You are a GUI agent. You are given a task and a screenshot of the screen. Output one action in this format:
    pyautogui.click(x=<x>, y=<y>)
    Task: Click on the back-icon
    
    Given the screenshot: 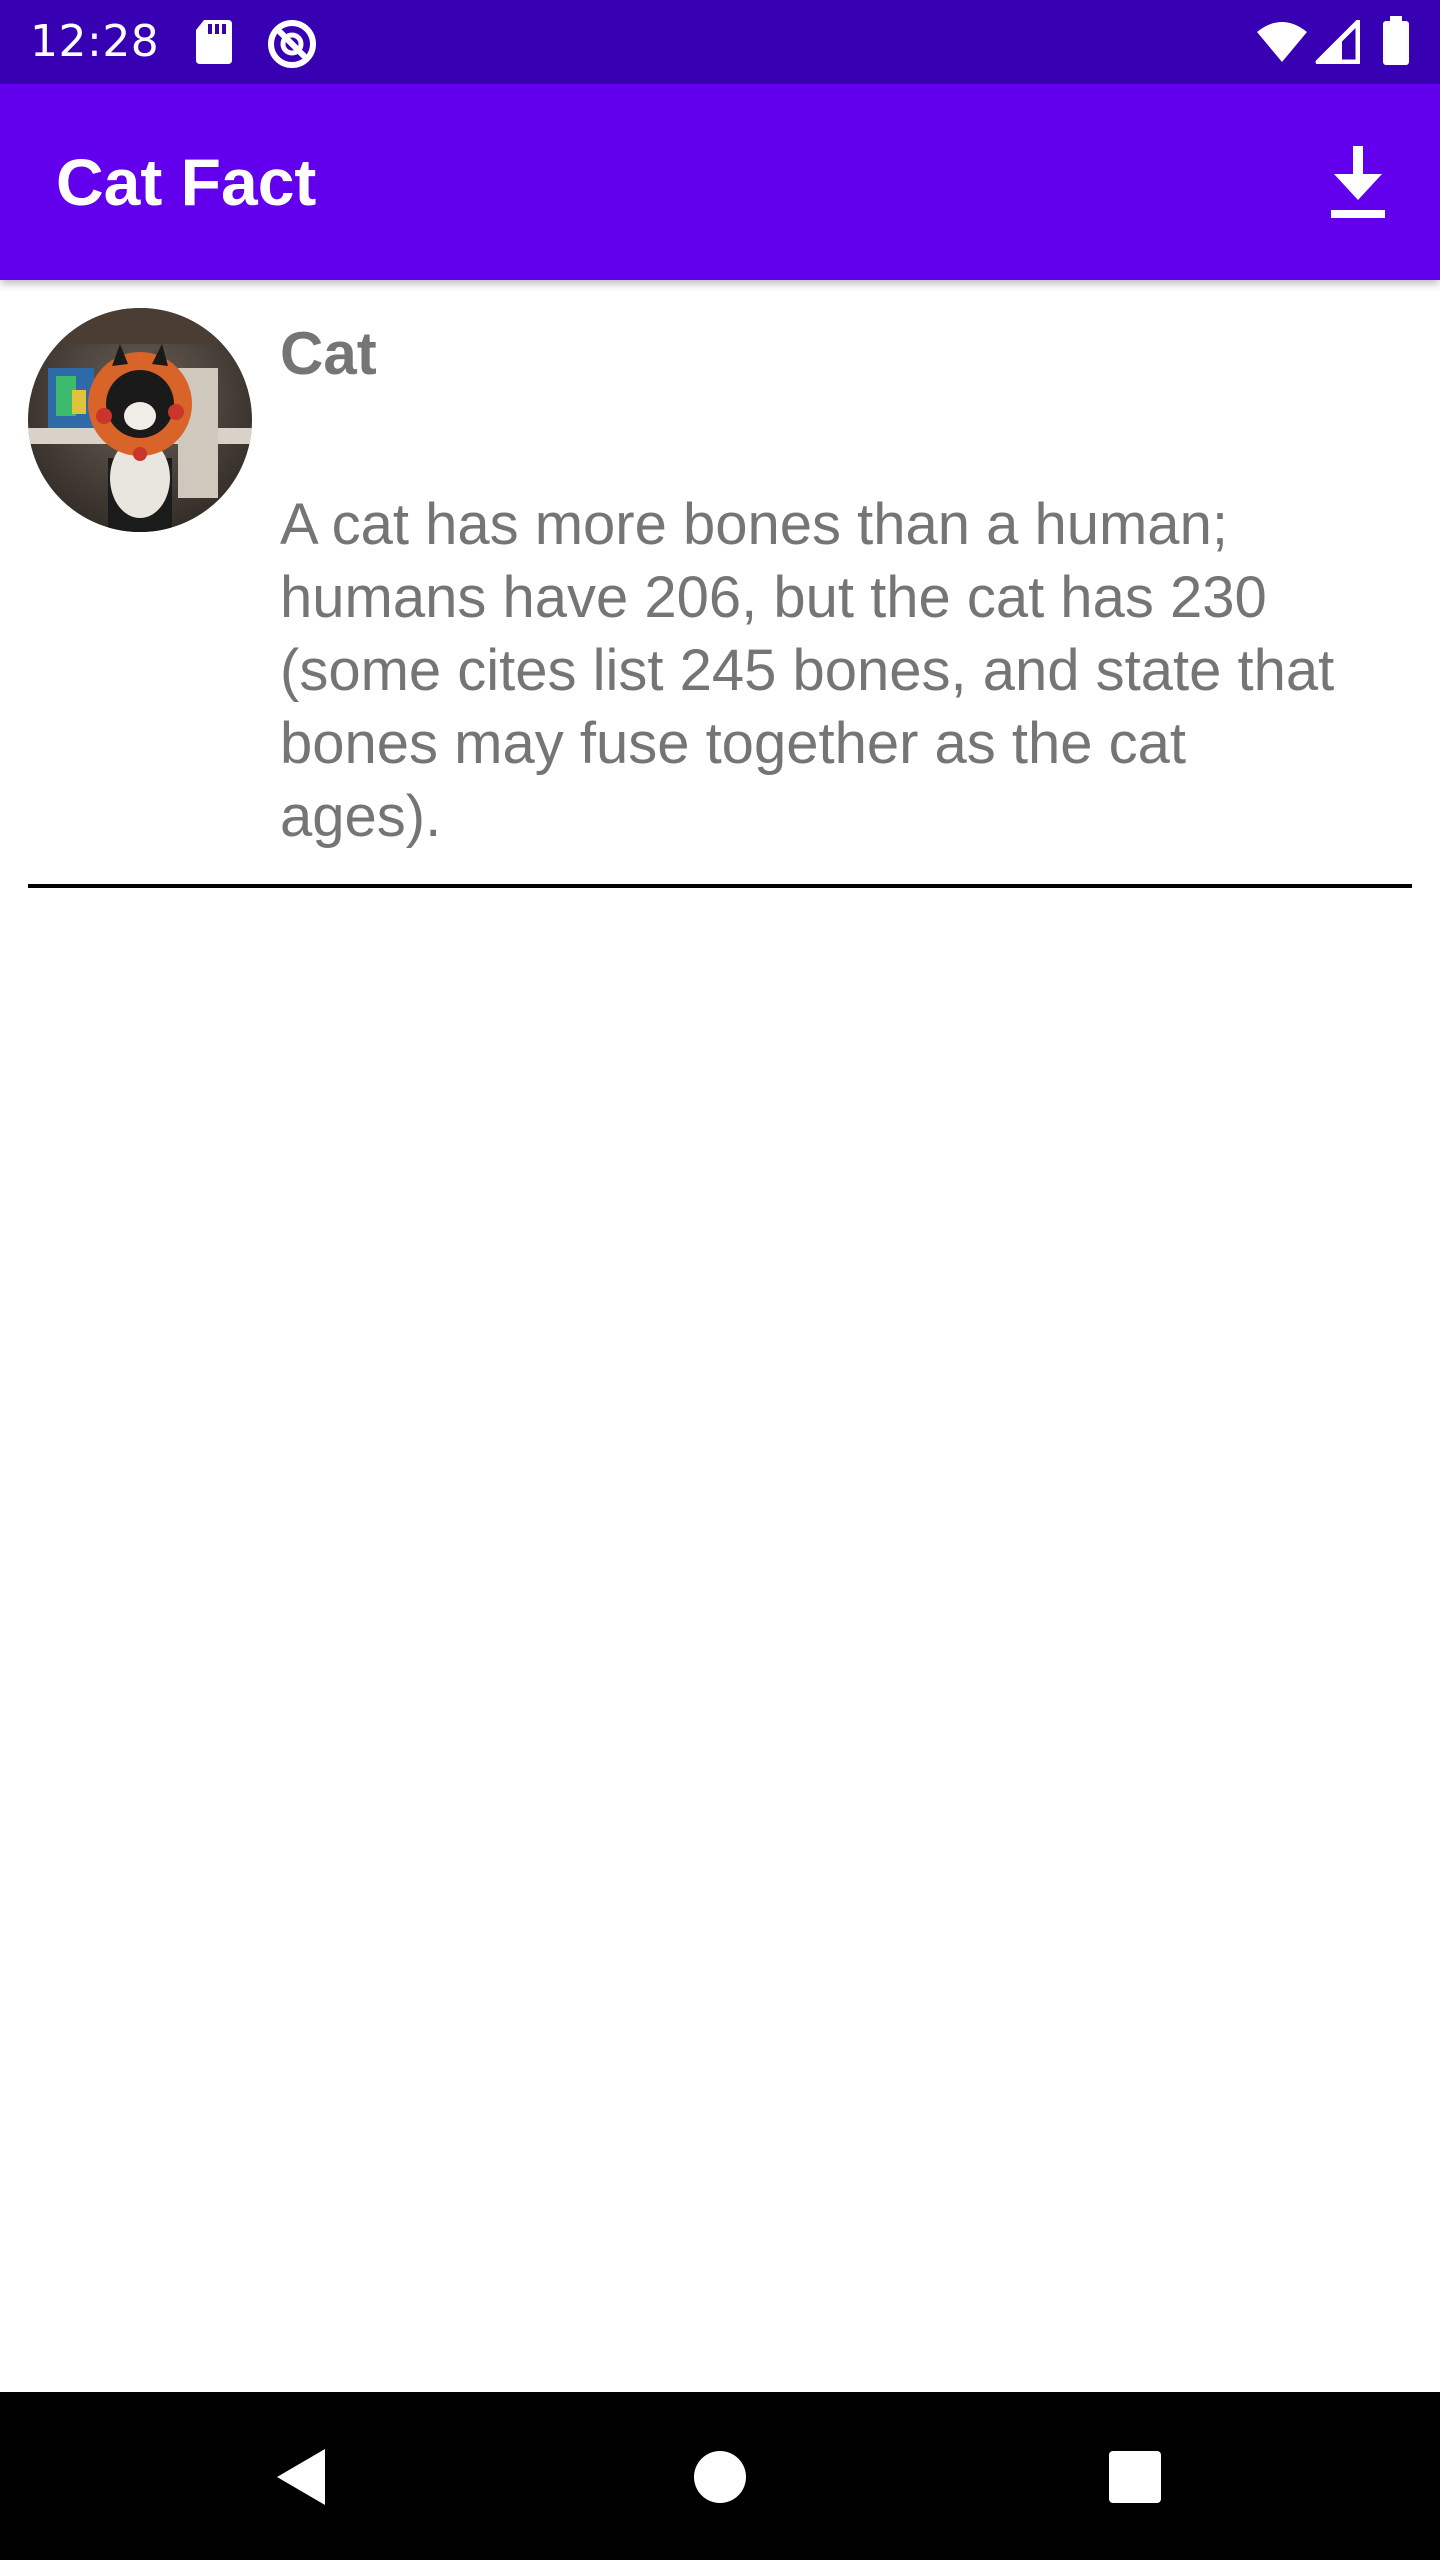 What is the action you would take?
    pyautogui.click(x=301, y=2477)
    